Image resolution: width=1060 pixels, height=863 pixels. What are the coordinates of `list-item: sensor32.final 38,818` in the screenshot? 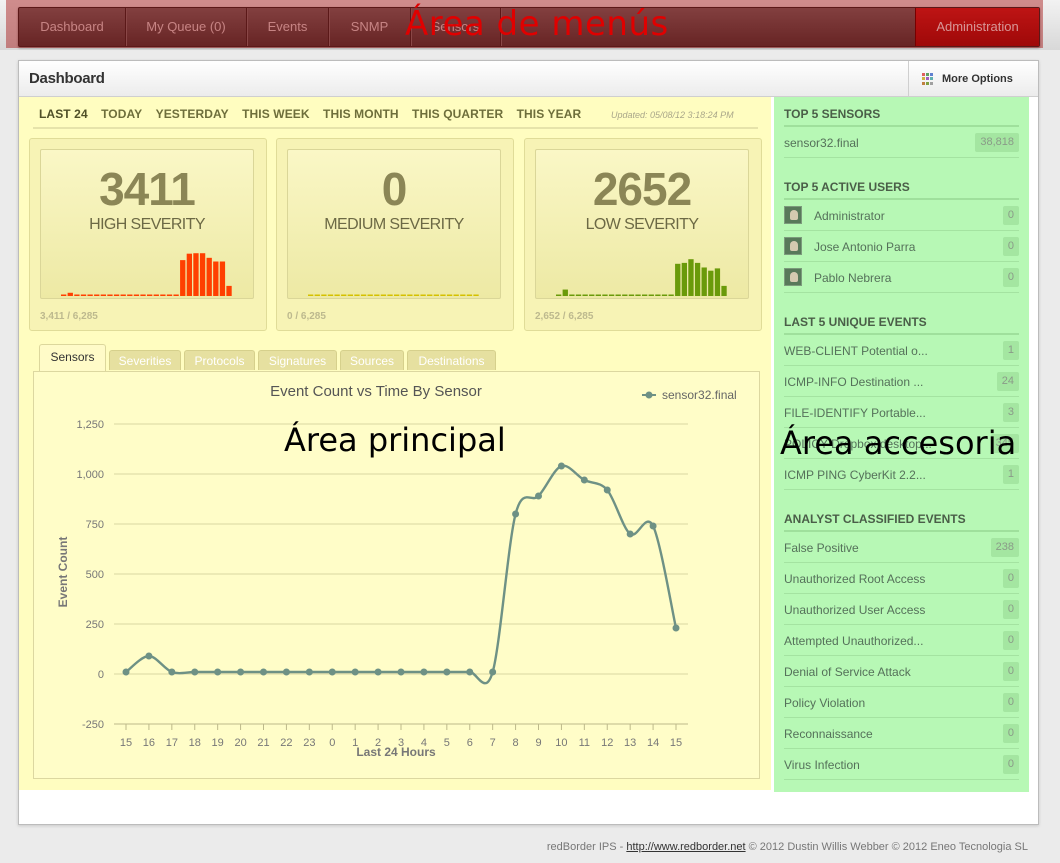 It's located at (901, 142).